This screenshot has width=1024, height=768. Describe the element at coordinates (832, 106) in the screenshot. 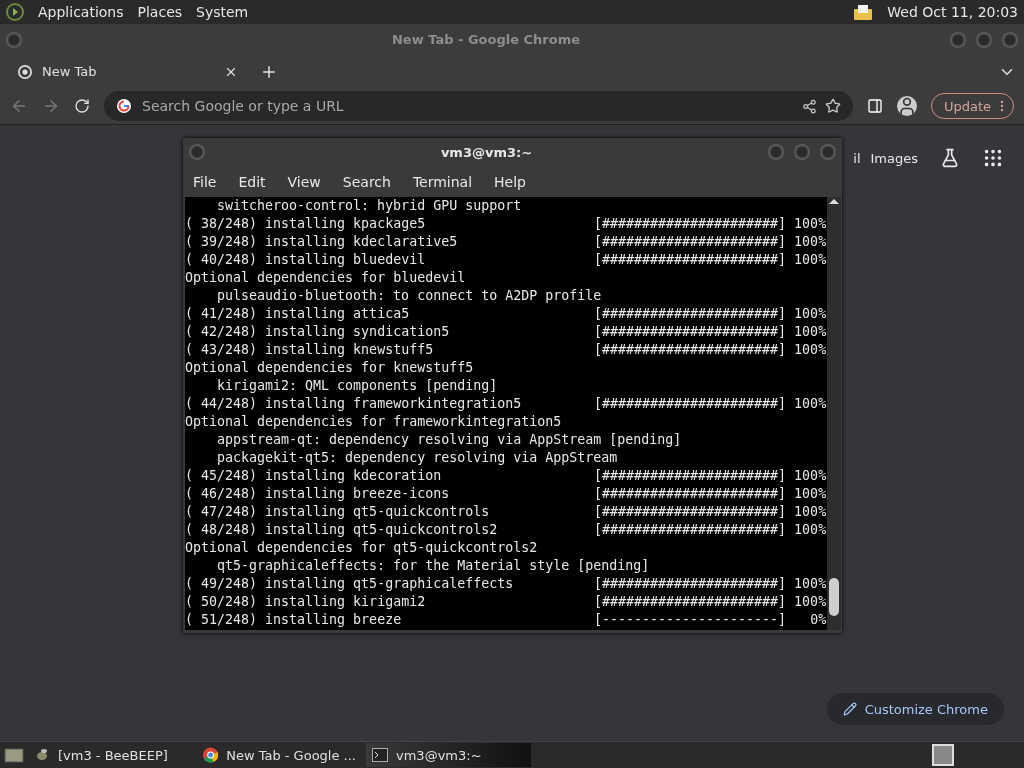

I see `bookmark-star-icon` at that location.